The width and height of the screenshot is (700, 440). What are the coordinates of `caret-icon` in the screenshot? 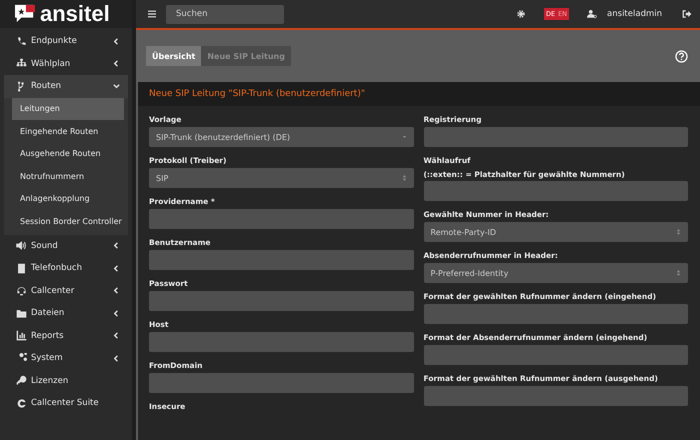 It's located at (404, 137).